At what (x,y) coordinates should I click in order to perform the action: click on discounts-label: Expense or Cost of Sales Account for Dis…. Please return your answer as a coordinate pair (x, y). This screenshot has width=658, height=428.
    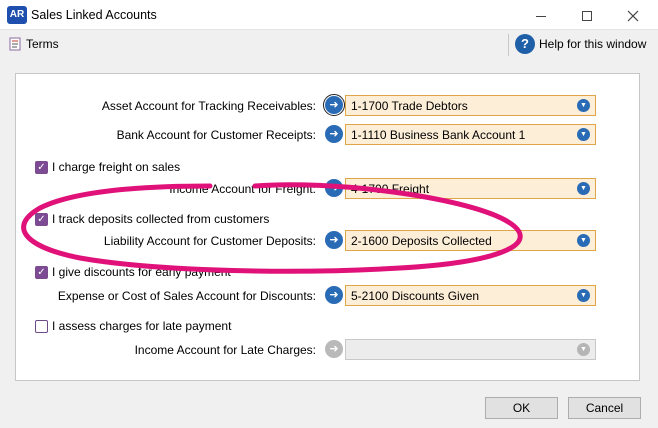
    Looking at the image, I should click on (186, 296).